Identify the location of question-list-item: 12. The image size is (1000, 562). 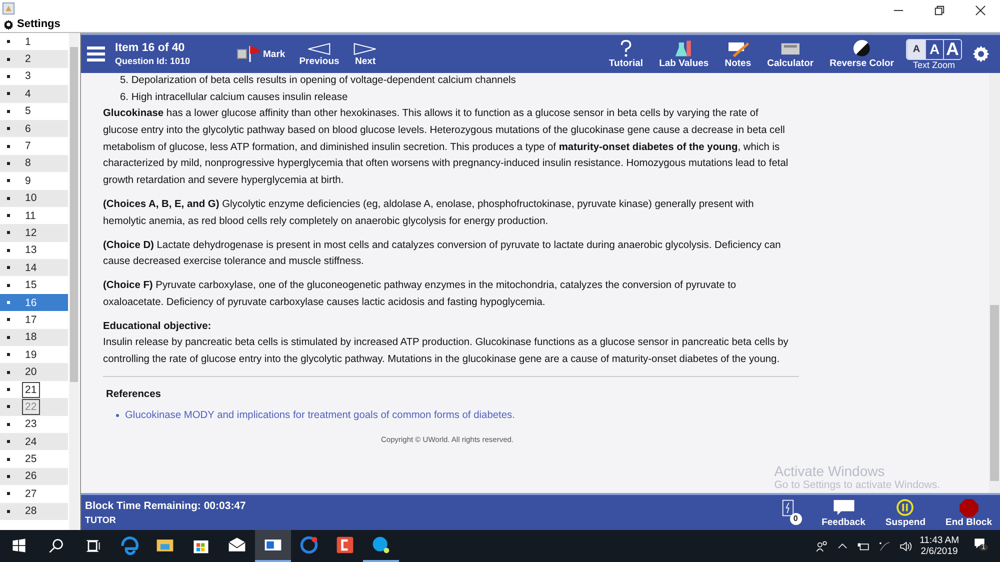
(34, 233).